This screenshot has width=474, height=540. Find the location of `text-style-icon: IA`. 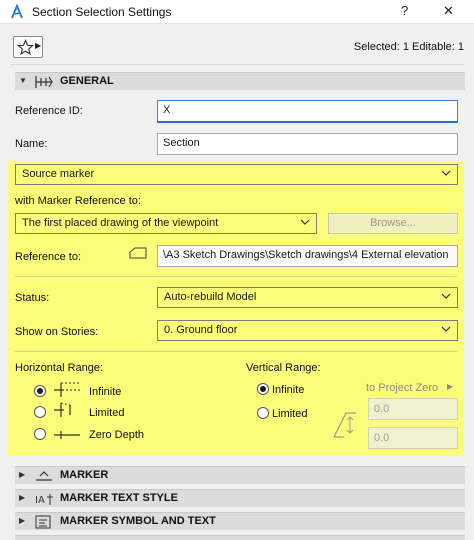

text-style-icon: IA is located at coordinates (44, 500).